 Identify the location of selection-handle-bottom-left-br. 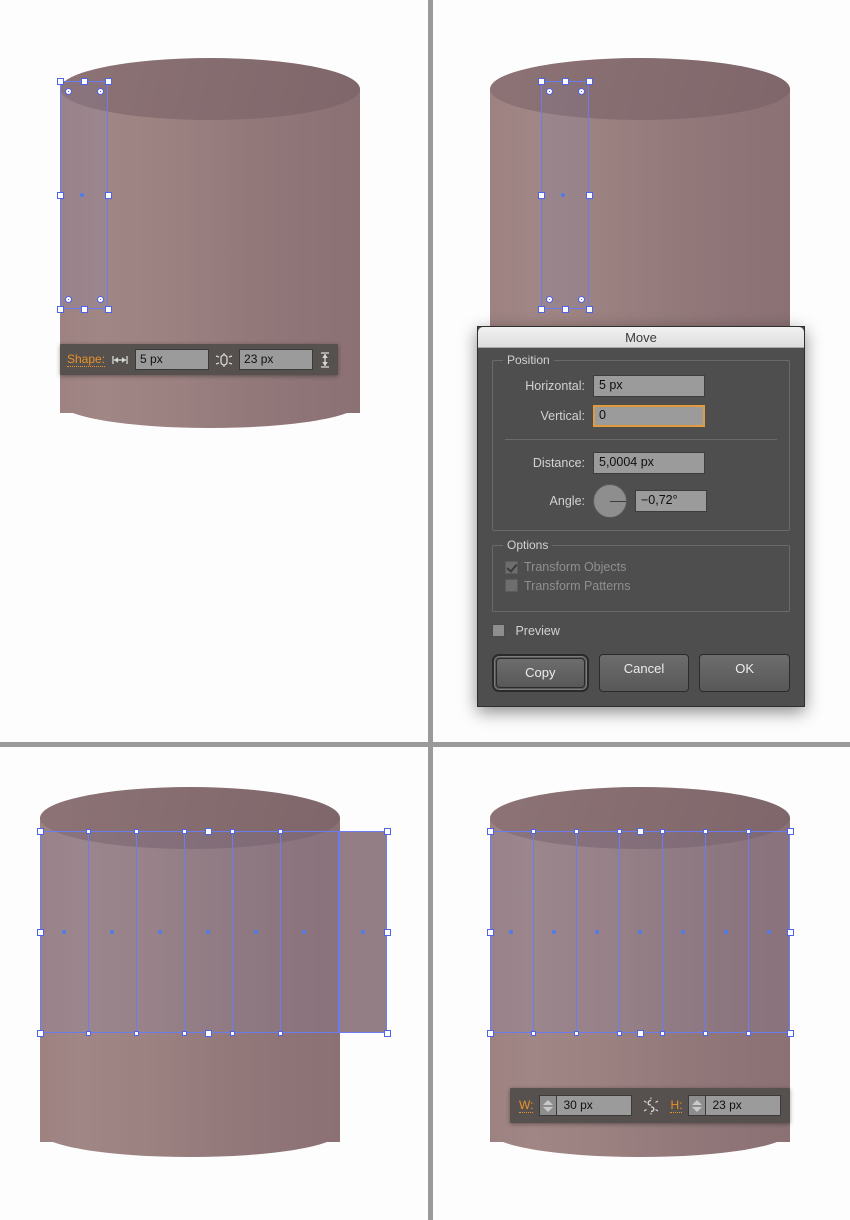
(490, 1033).